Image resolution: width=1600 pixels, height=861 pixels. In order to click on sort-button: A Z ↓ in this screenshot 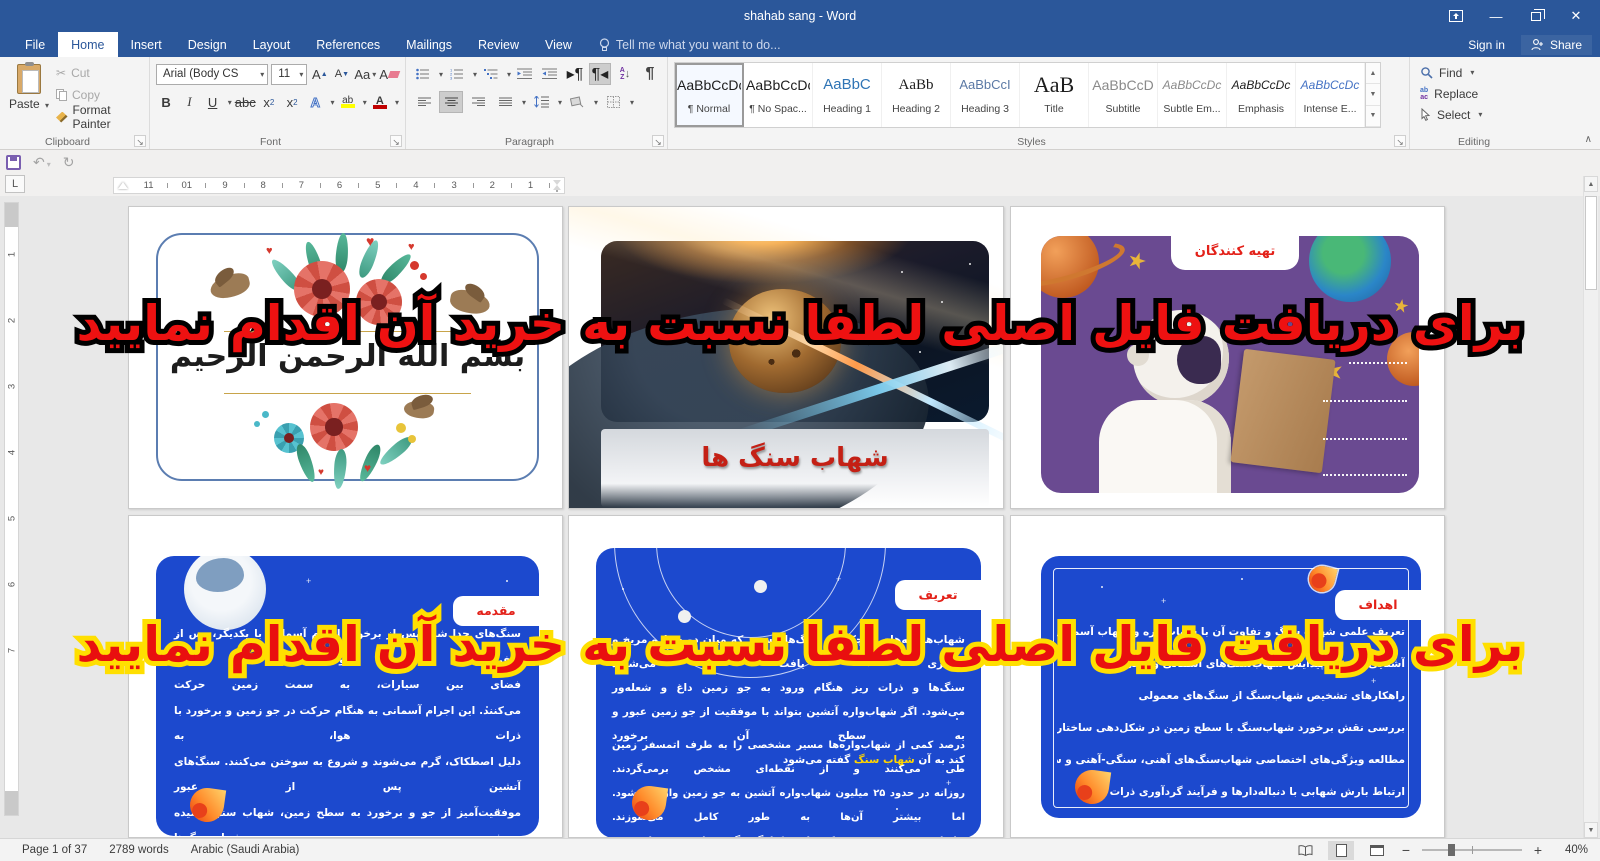, I will do `click(625, 74)`.